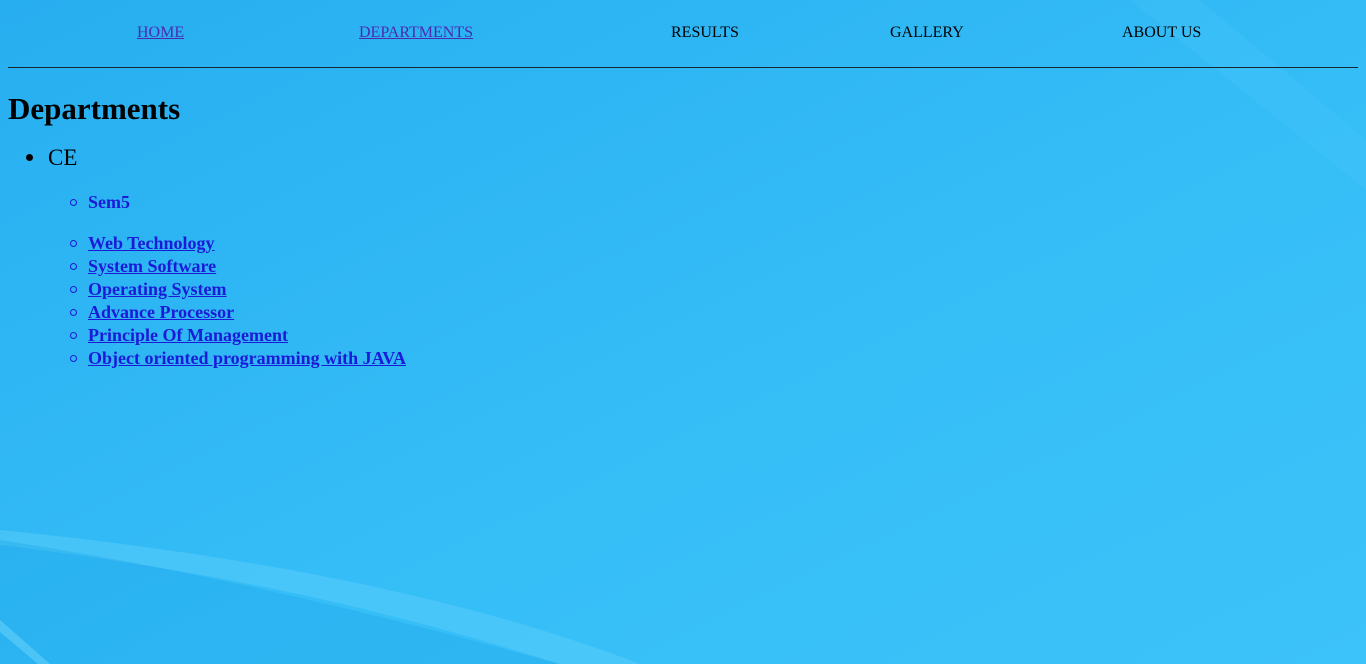 The image size is (1366, 664). What do you see at coordinates (714, 312) in the screenshot?
I see `course-item: Advance Processor` at bounding box center [714, 312].